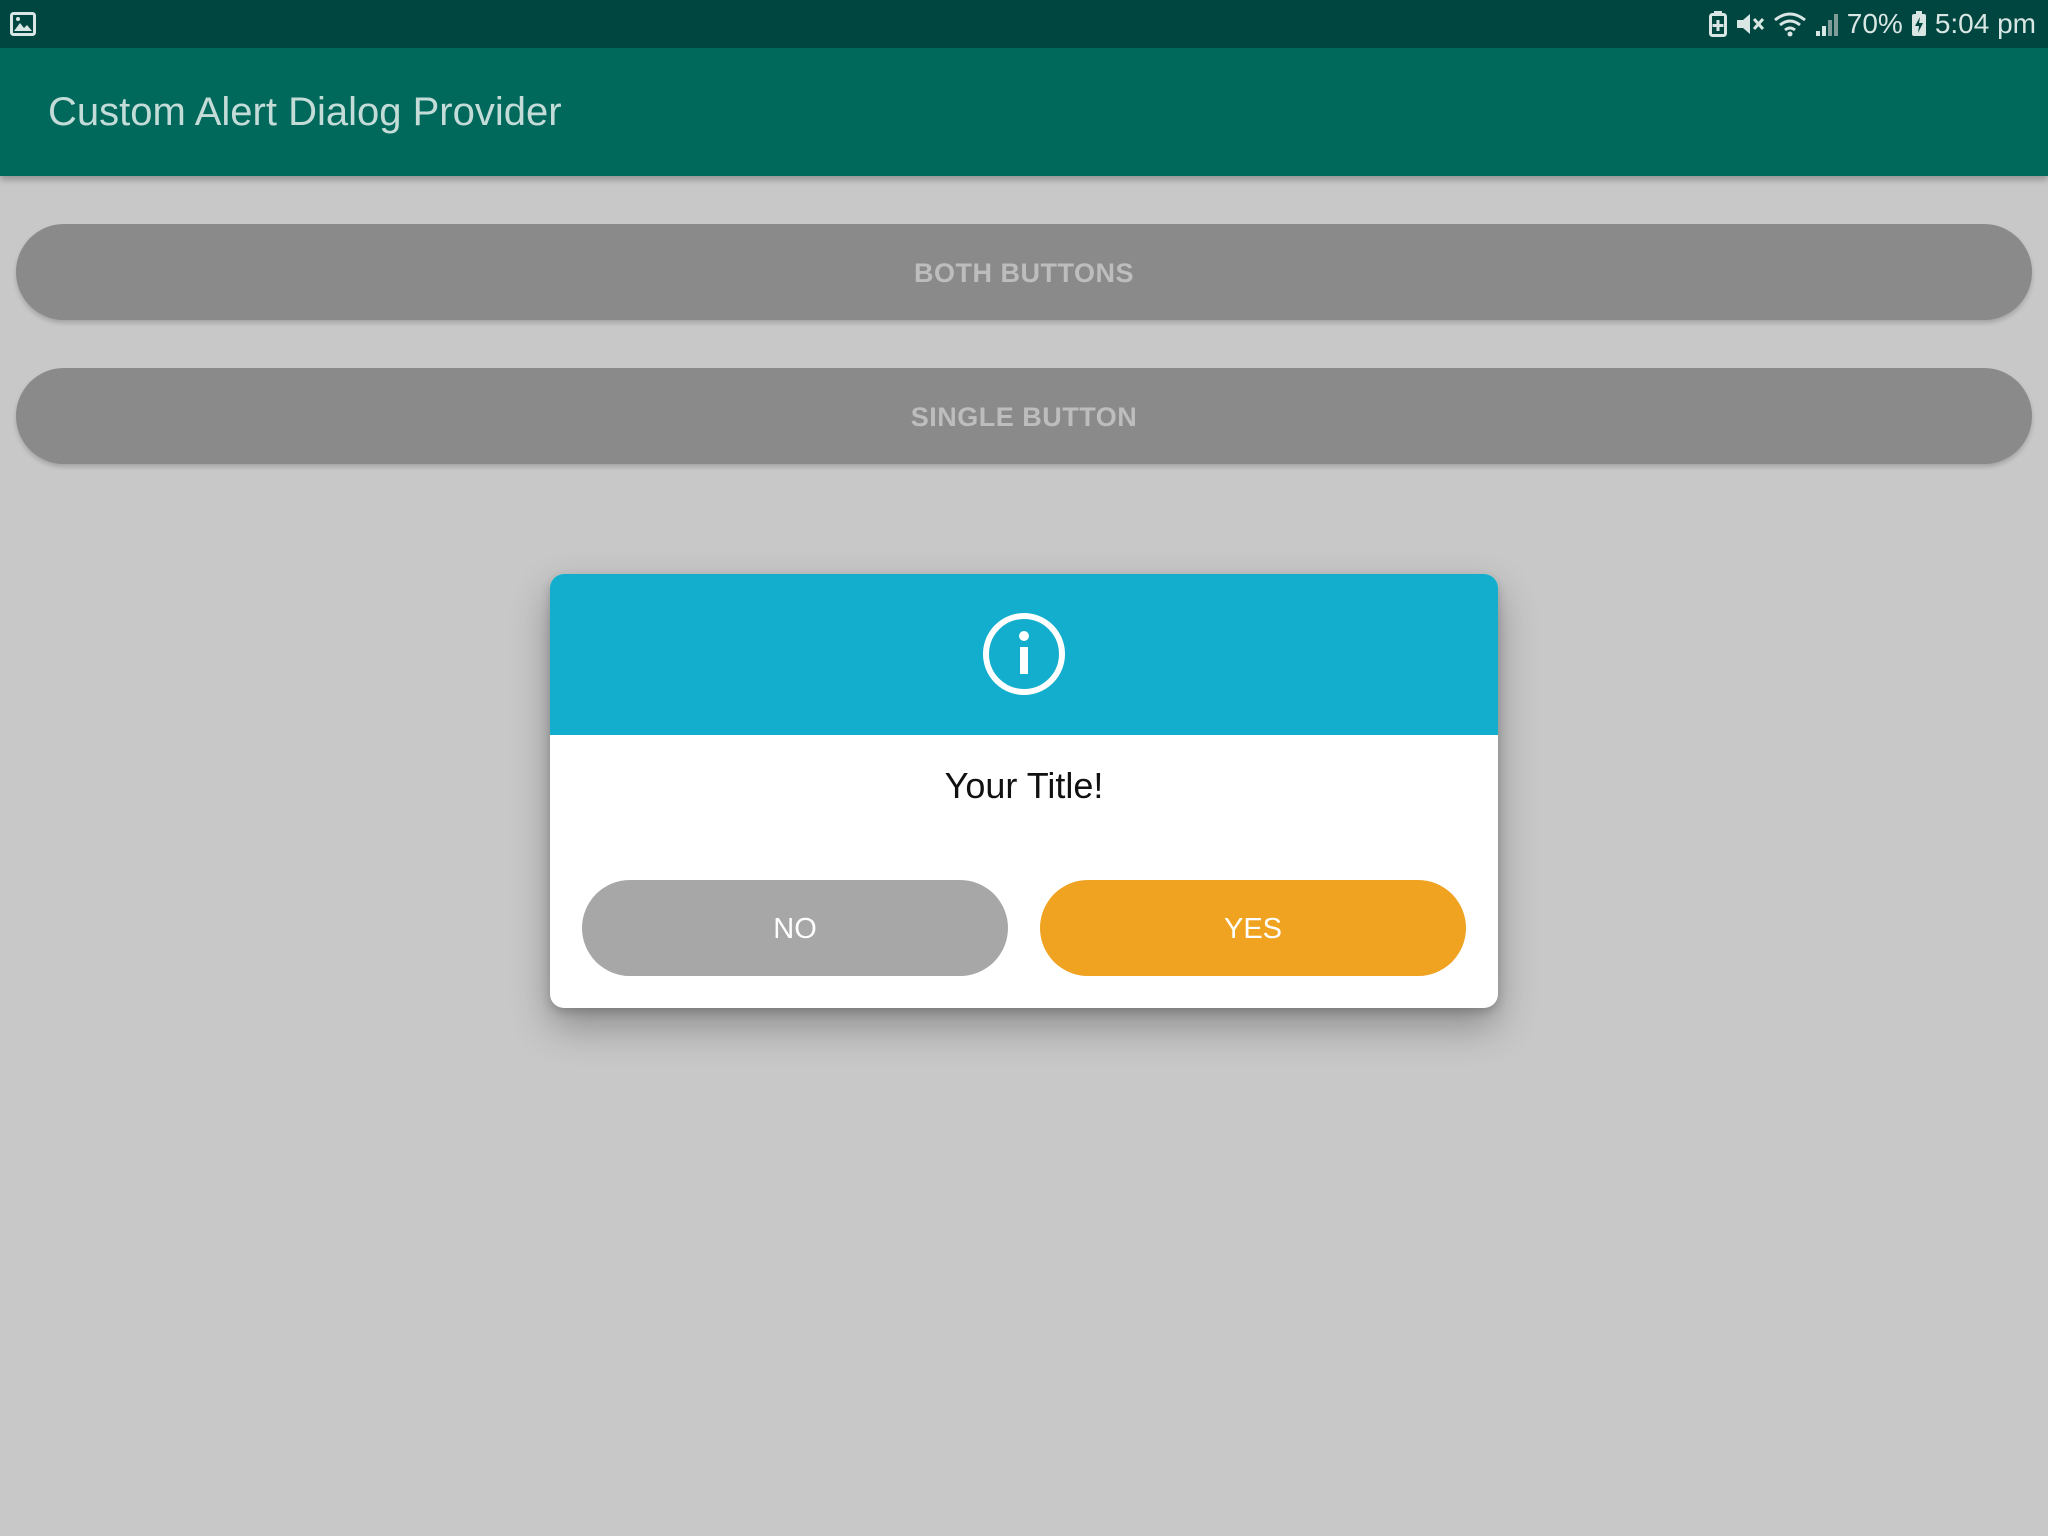 The image size is (2048, 1536). I want to click on info-icon, so click(1024, 654).